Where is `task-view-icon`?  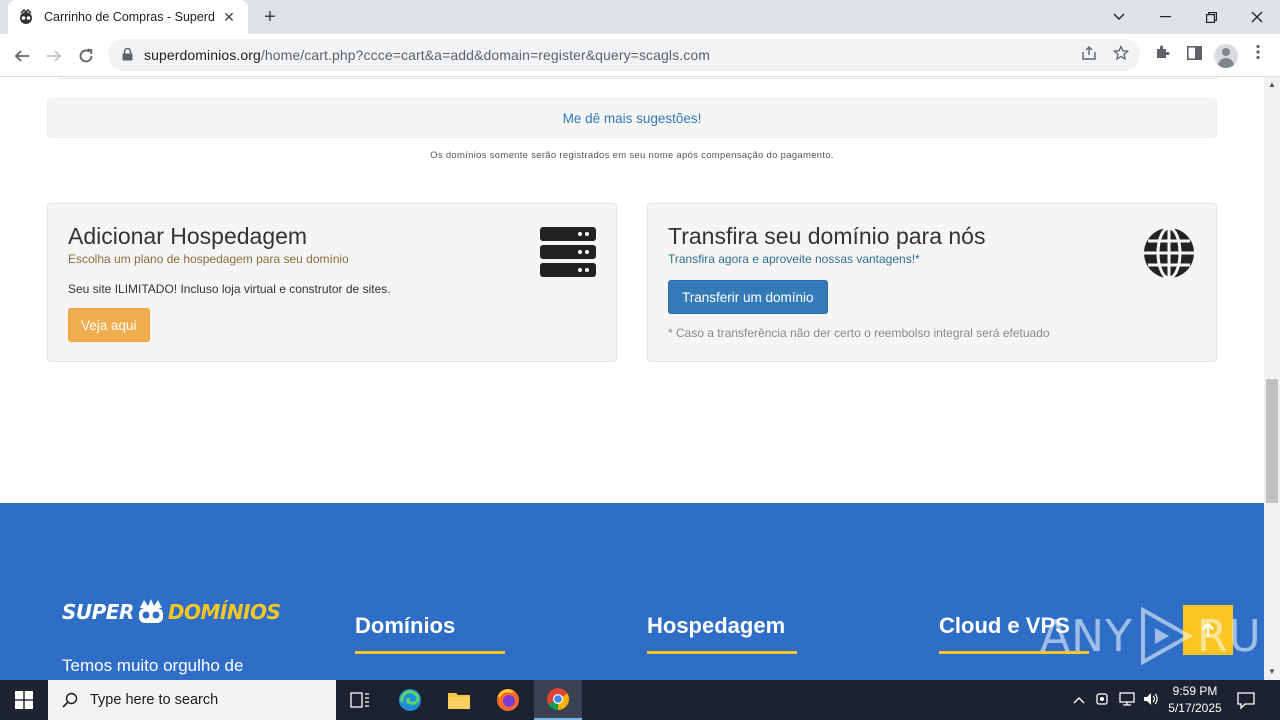
task-view-icon is located at coordinates (360, 700).